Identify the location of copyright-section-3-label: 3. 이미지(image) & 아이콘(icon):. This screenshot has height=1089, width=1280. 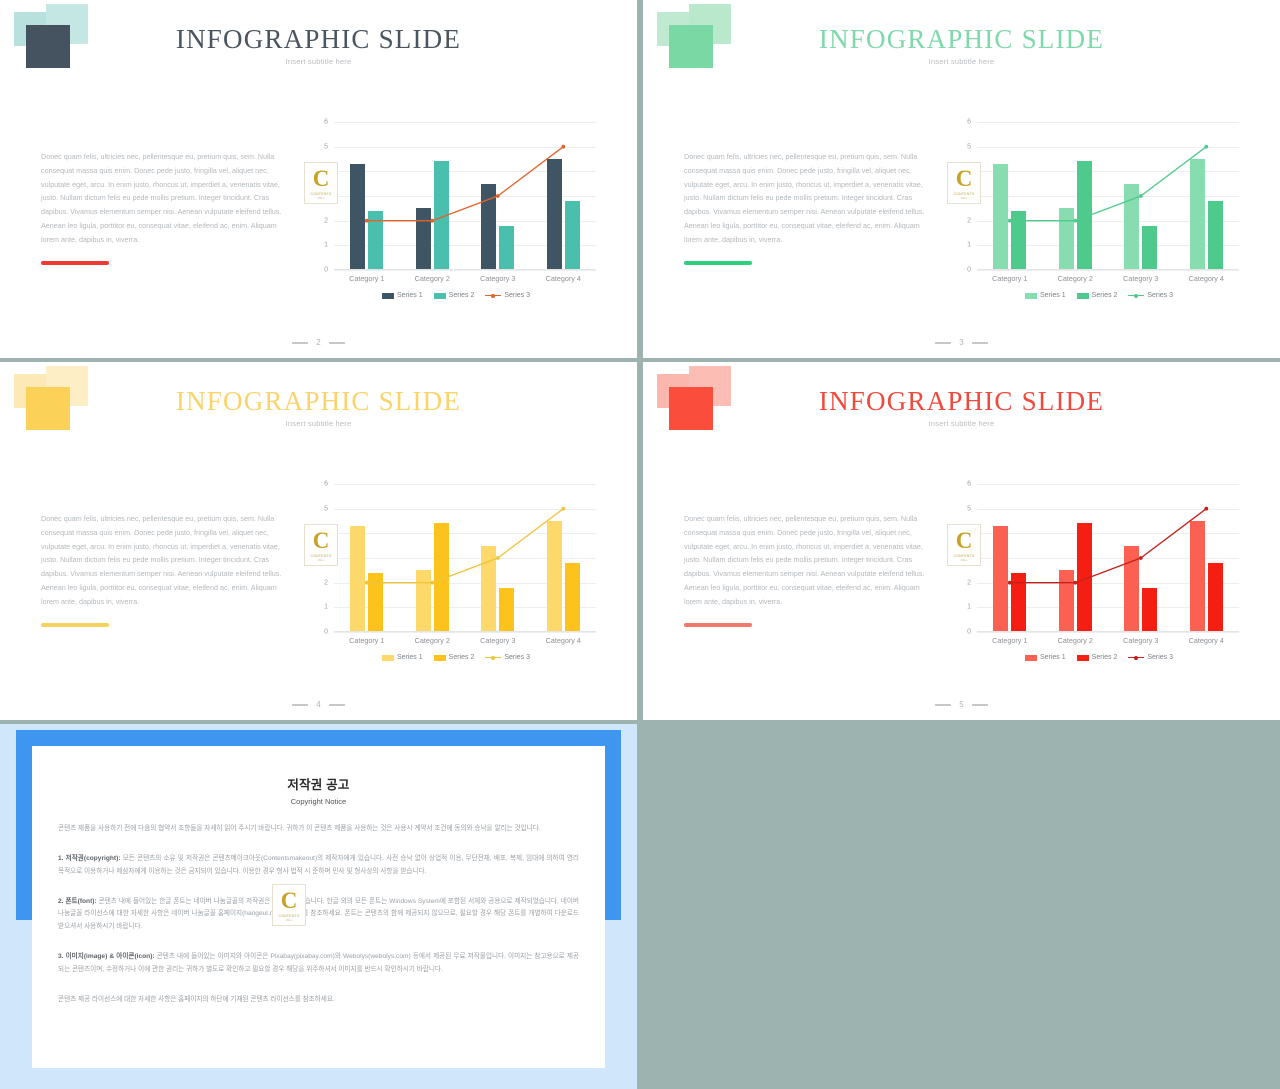
(106, 957).